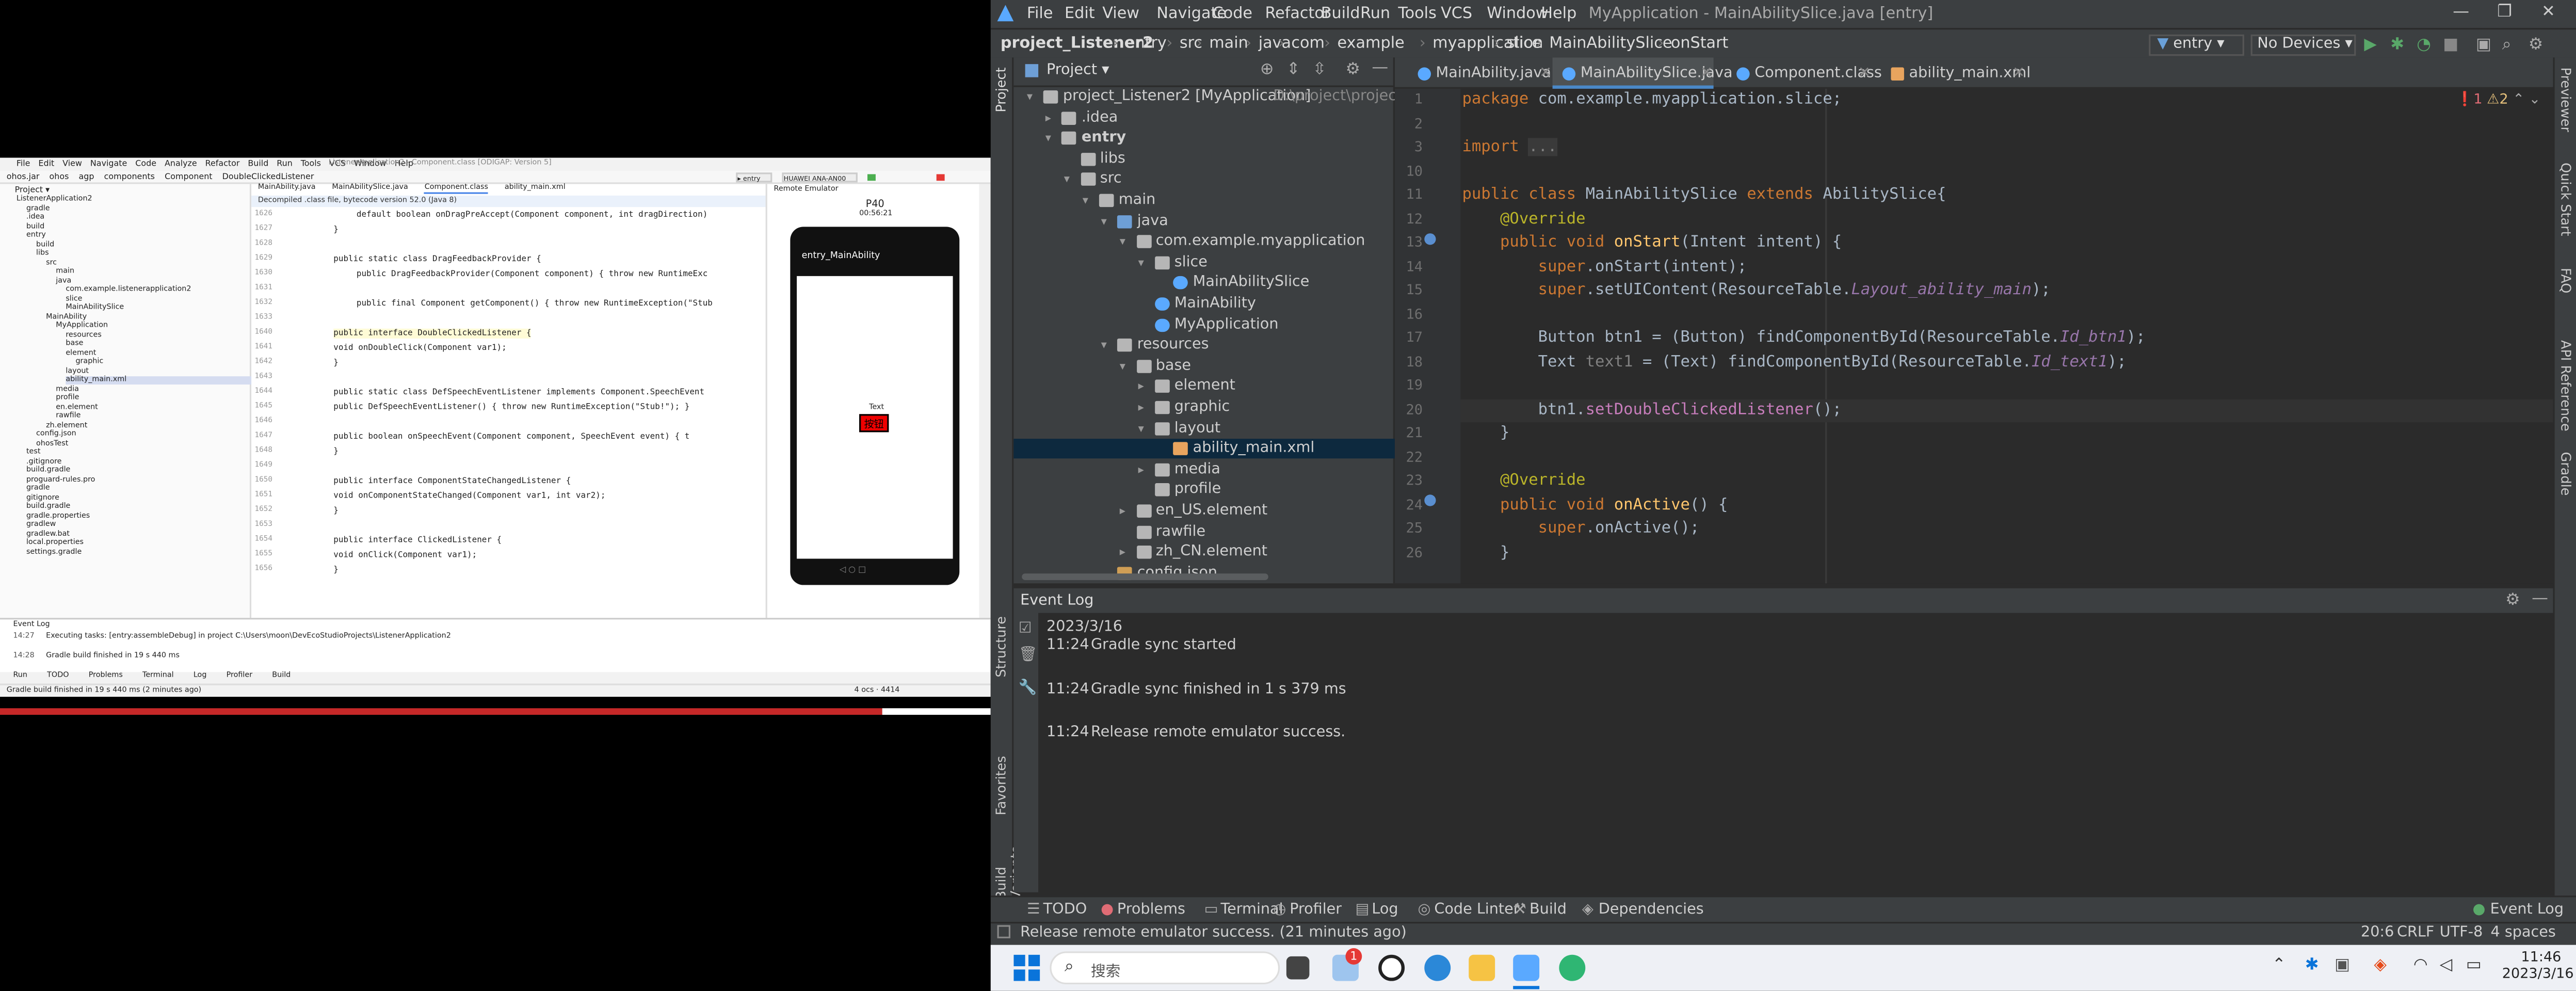 This screenshot has width=2576, height=991. What do you see at coordinates (36, 236) in the screenshot?
I see `small-tree-item: entry` at bounding box center [36, 236].